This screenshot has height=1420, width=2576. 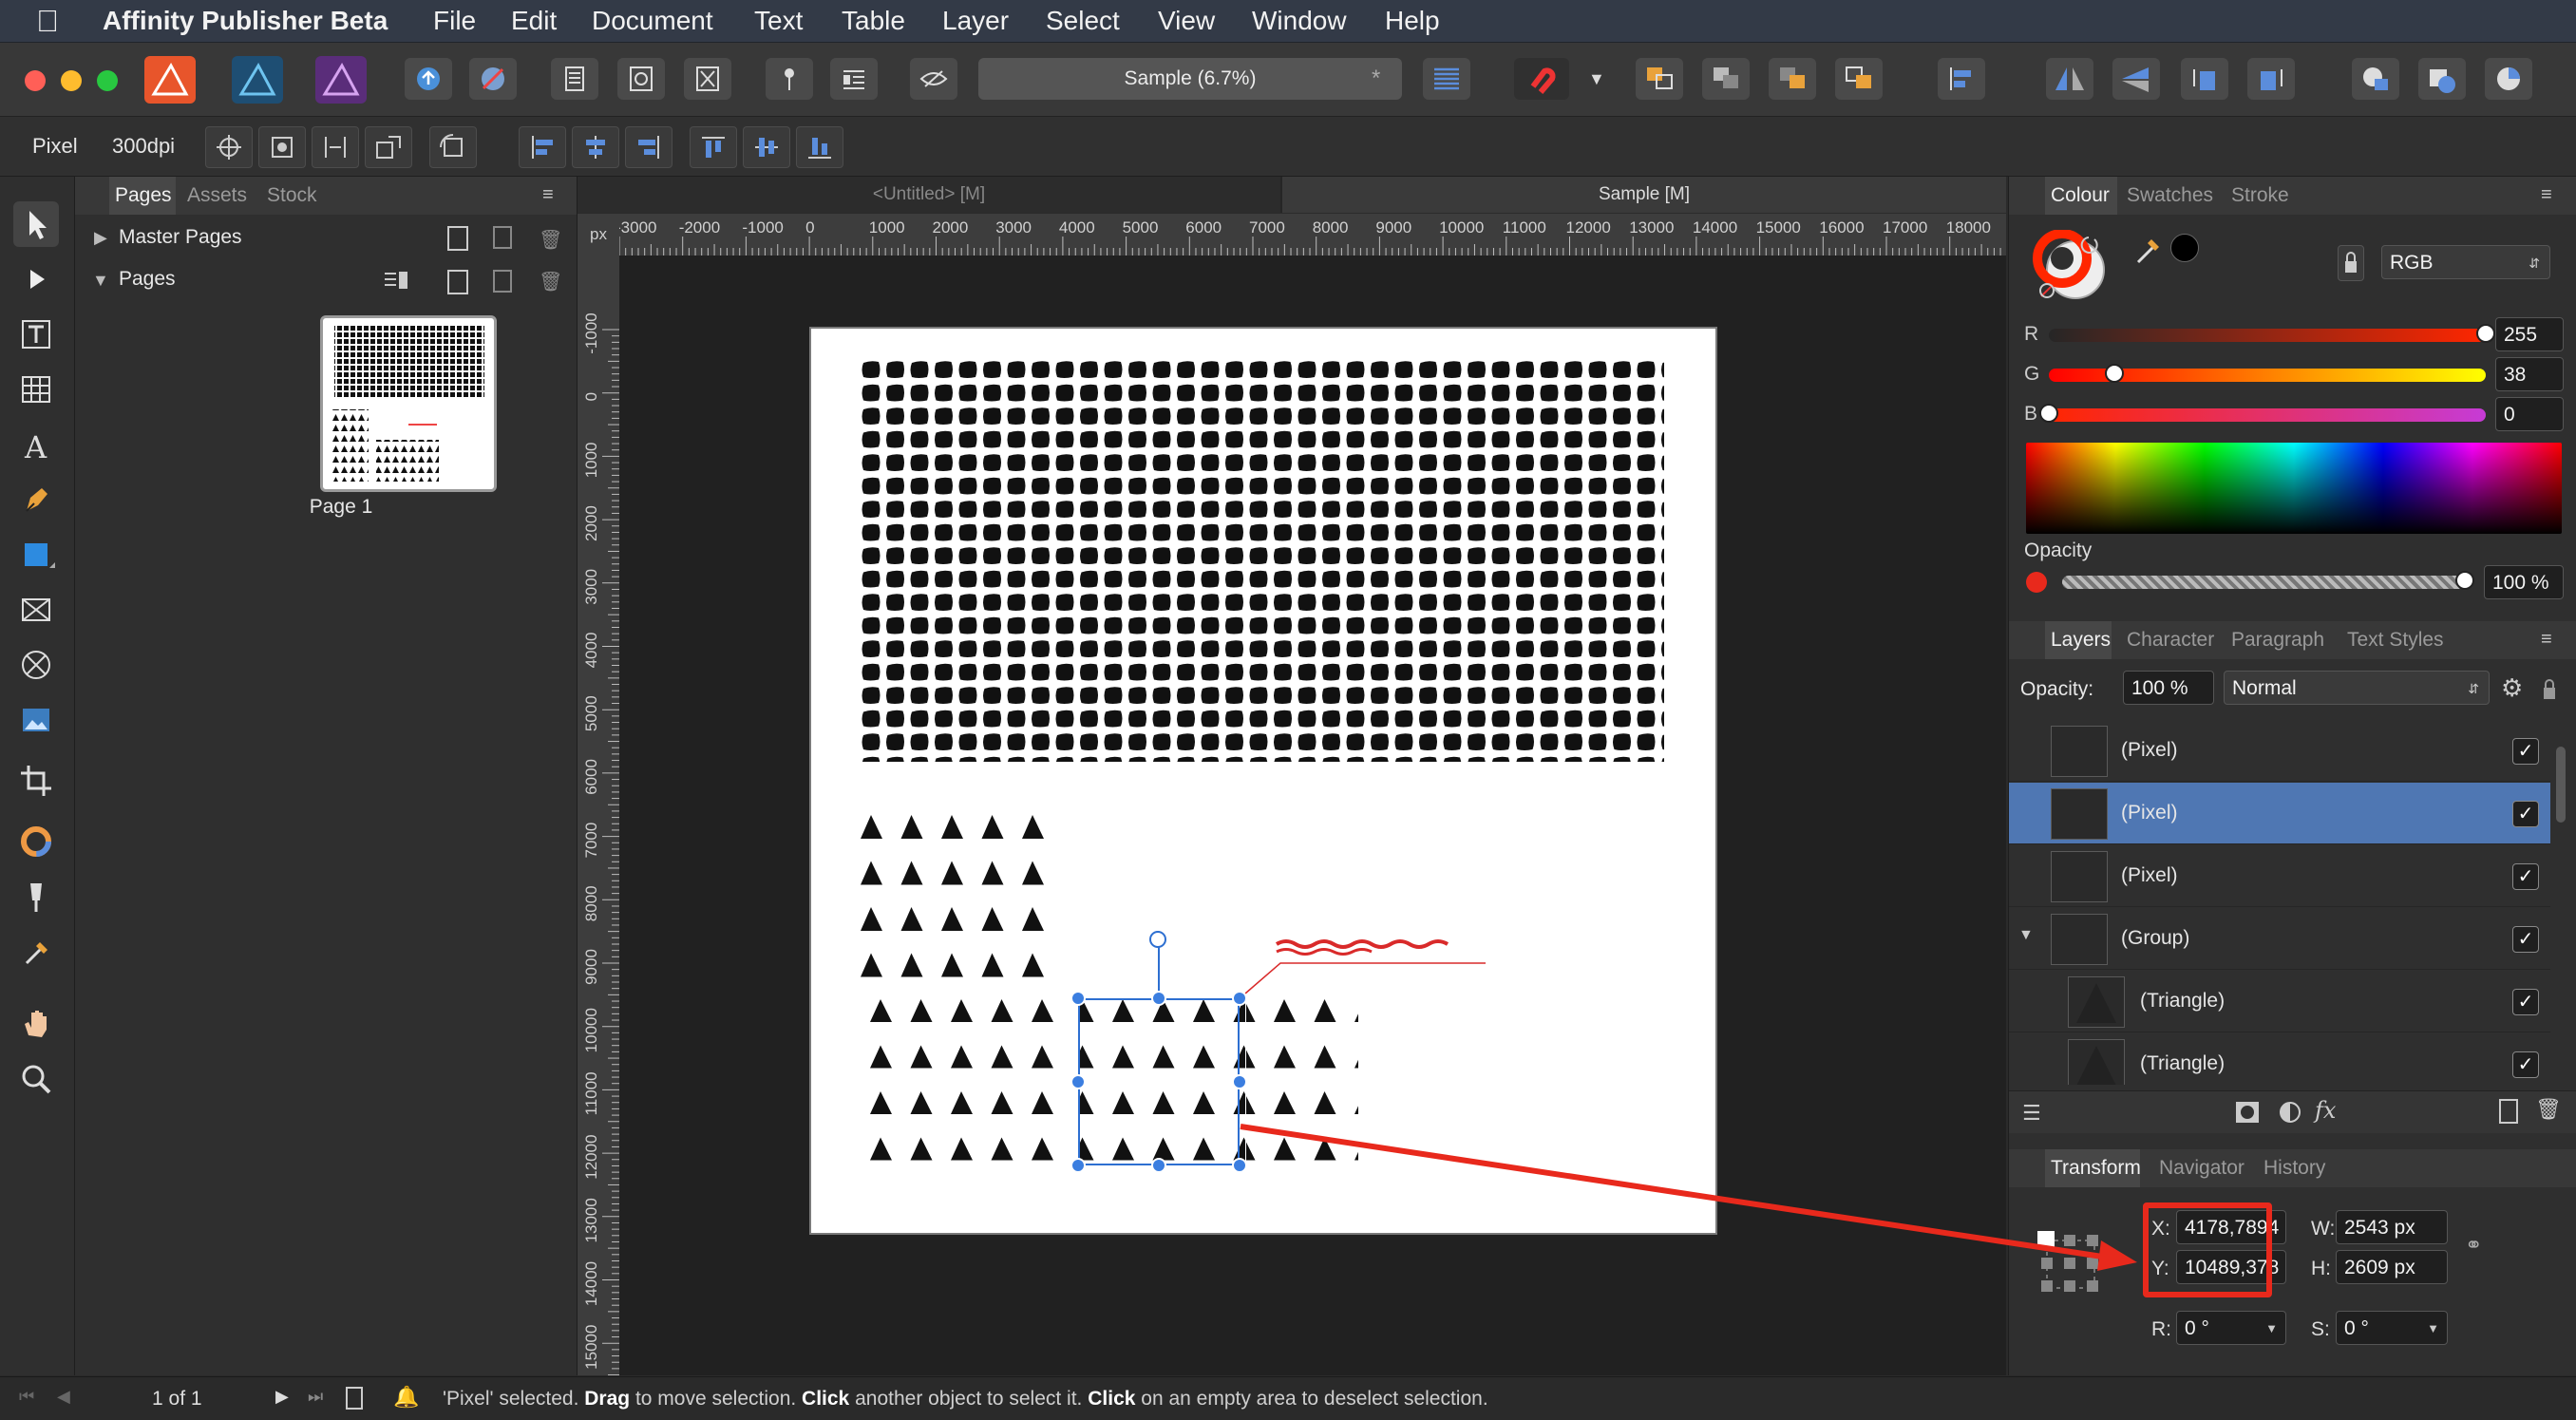 I want to click on menu-view: View, so click(x=1186, y=21).